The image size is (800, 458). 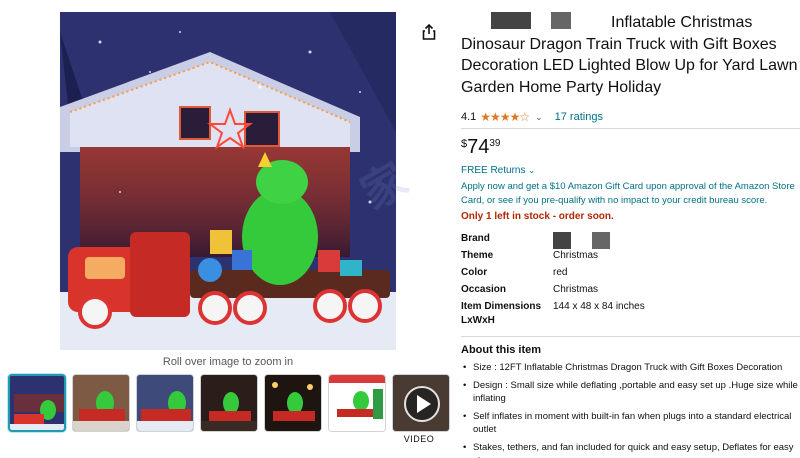 I want to click on brand-redaction, so click(x=531, y=21).